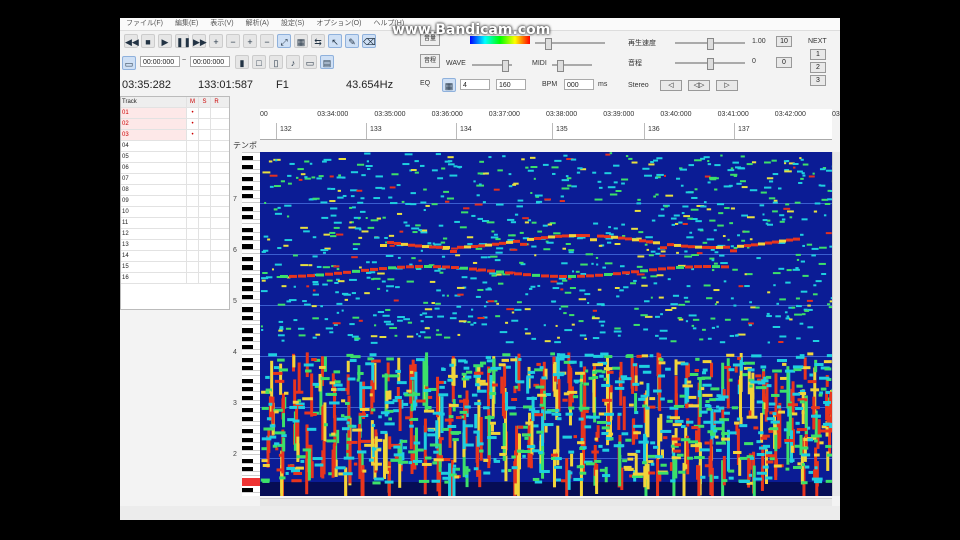  What do you see at coordinates (292, 24) in the screenshot?
I see `menu-item-4: 設定(S)` at bounding box center [292, 24].